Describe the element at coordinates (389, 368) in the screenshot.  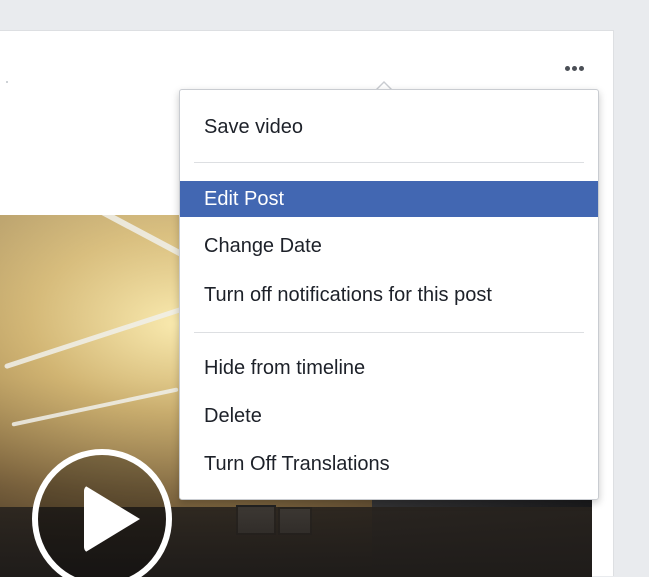
I see `menu-item-hide-from-timeline: Hide from timeline` at that location.